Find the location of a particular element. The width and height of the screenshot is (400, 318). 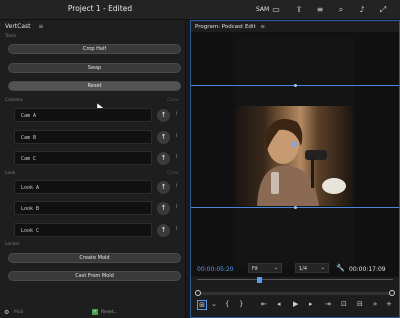

add-icon: + is located at coordinates (389, 304).